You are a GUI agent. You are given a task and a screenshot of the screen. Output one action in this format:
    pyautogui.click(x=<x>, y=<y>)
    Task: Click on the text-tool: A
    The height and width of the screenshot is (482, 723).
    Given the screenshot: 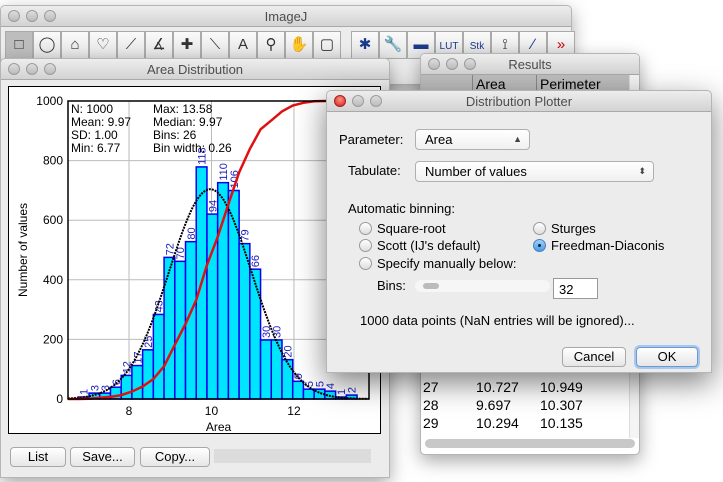 What is the action you would take?
    pyautogui.click(x=243, y=45)
    